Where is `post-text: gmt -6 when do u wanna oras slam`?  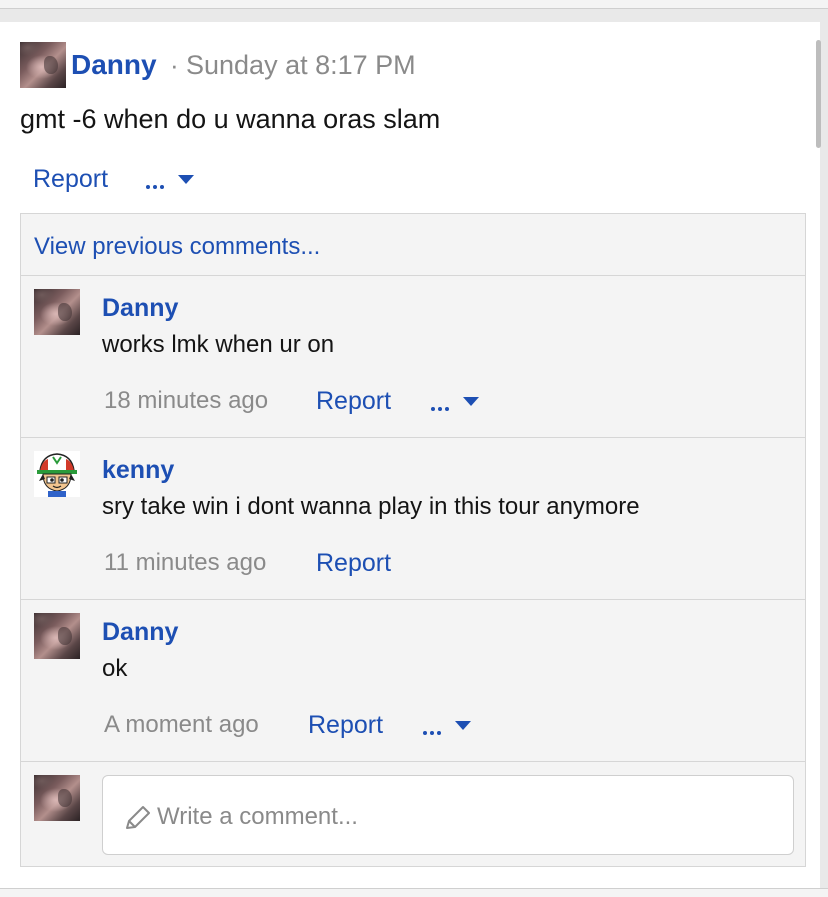 post-text: gmt -6 when do u wanna oras slam is located at coordinates (230, 119).